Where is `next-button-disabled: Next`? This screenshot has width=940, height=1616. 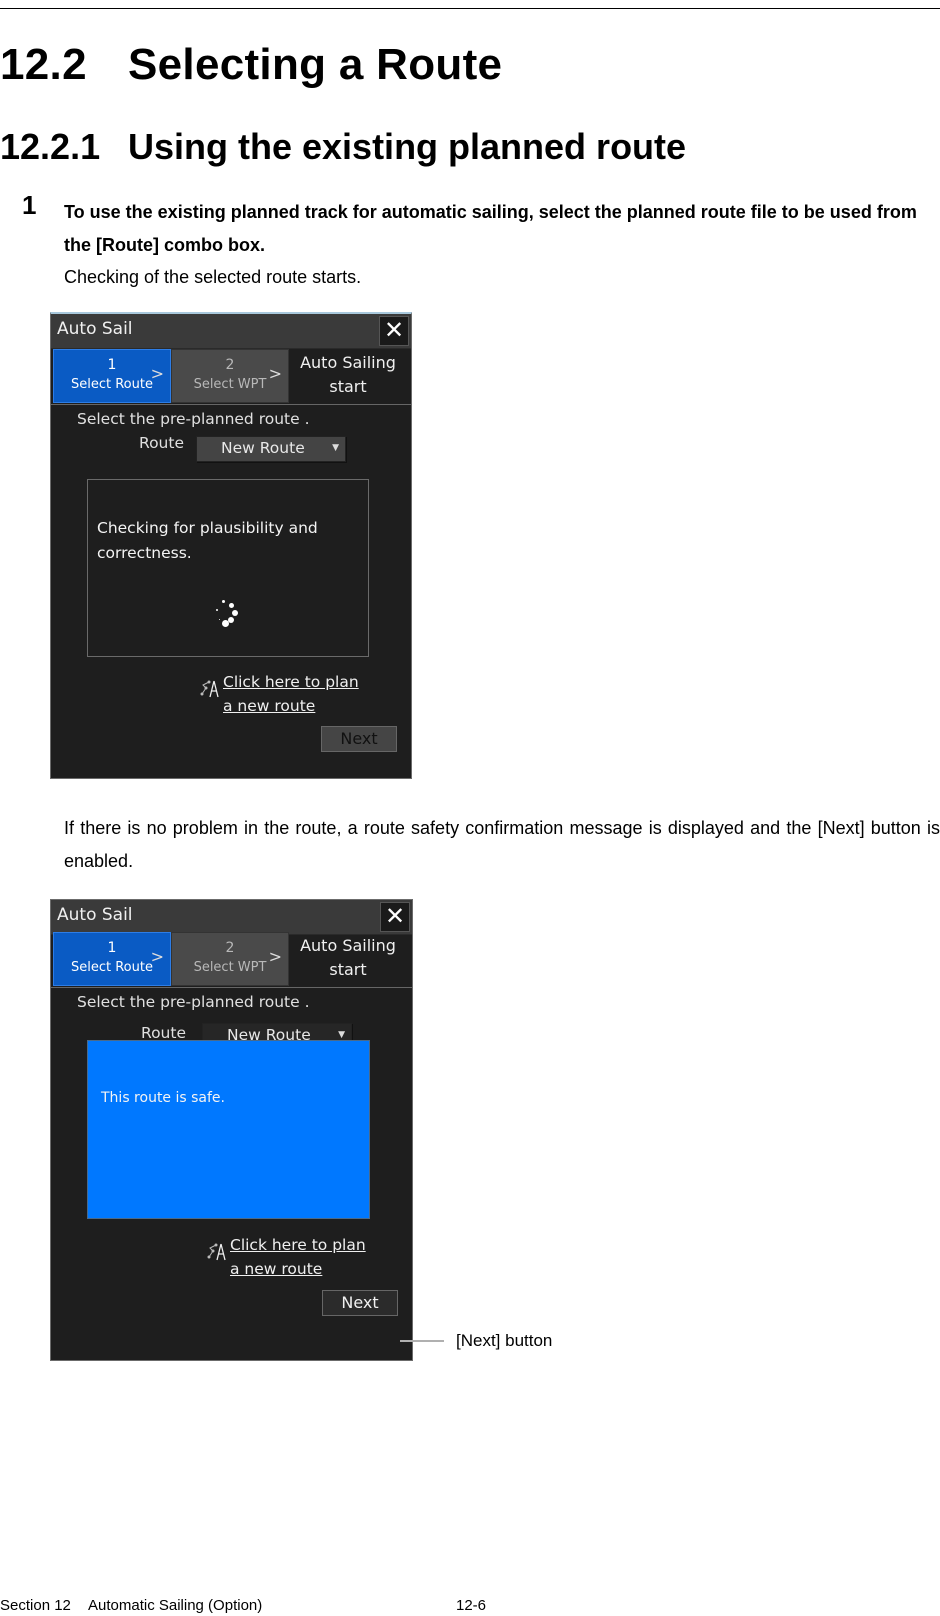
next-button-disabled: Next is located at coordinates (359, 739).